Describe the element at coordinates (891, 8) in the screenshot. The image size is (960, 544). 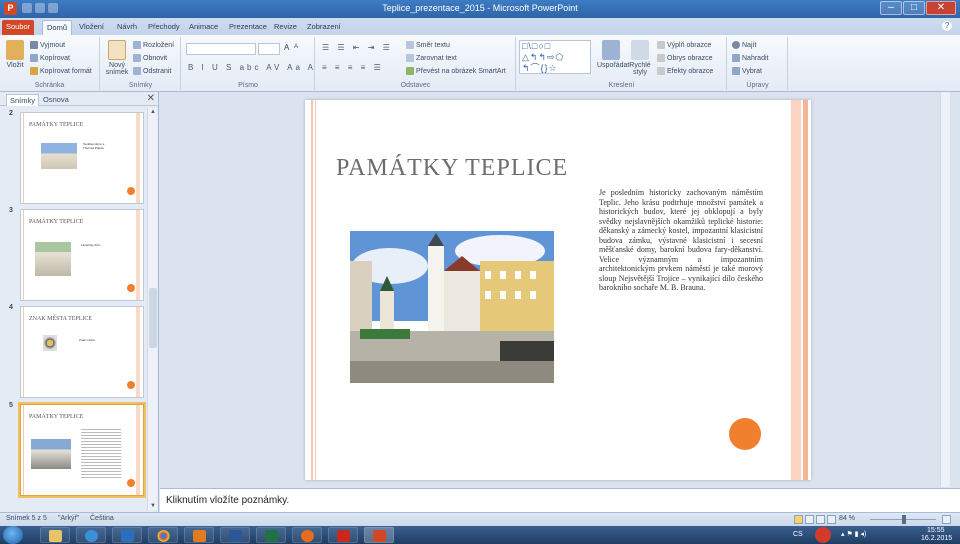
I see `minimize-button: –` at that location.